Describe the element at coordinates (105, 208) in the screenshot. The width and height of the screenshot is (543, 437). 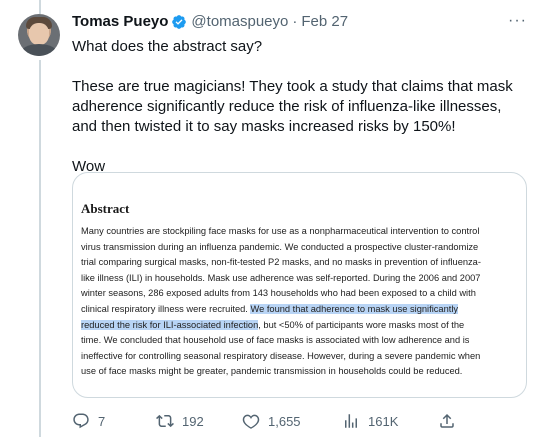
I see `abstract-title: Abstract` at that location.